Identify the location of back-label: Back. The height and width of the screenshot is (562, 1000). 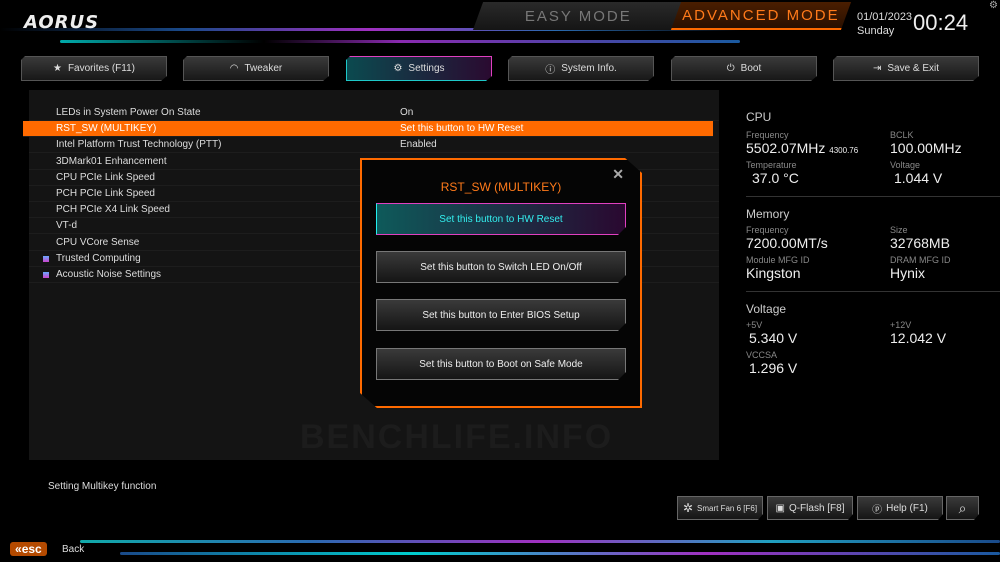
(73, 549).